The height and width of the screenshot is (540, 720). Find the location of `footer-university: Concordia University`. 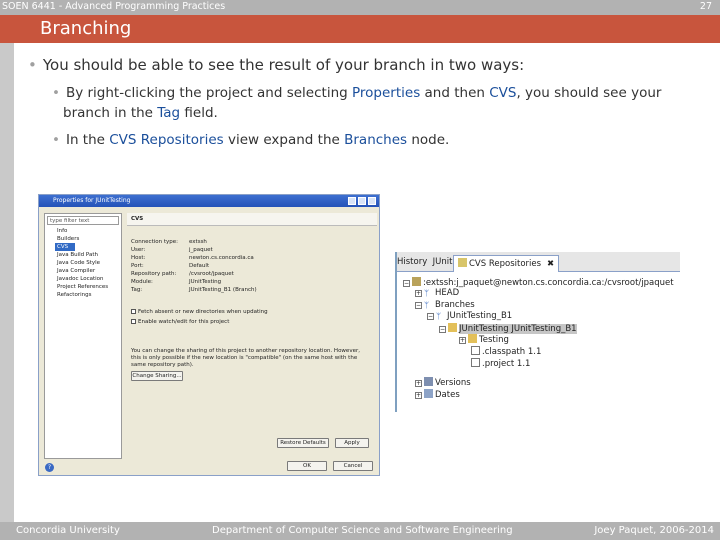

footer-university: Concordia University is located at coordinates (68, 530).